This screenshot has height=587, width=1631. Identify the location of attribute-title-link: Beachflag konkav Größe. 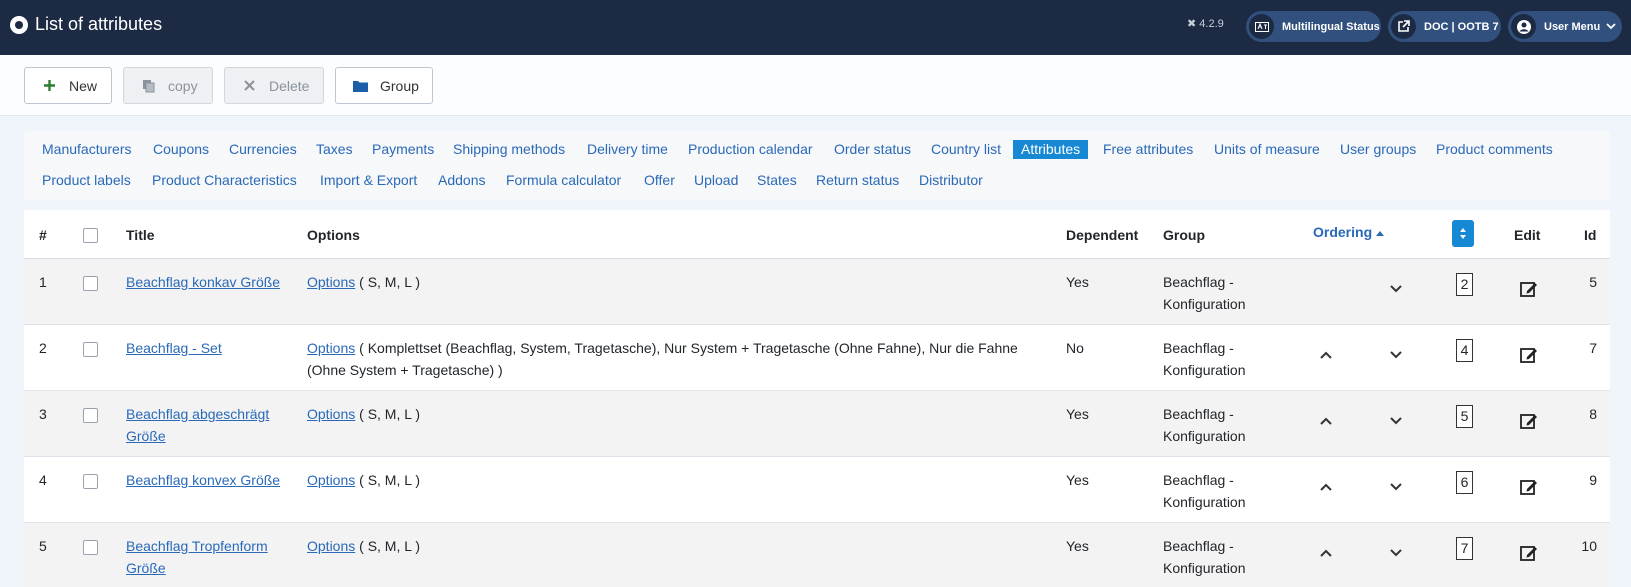
(203, 282).